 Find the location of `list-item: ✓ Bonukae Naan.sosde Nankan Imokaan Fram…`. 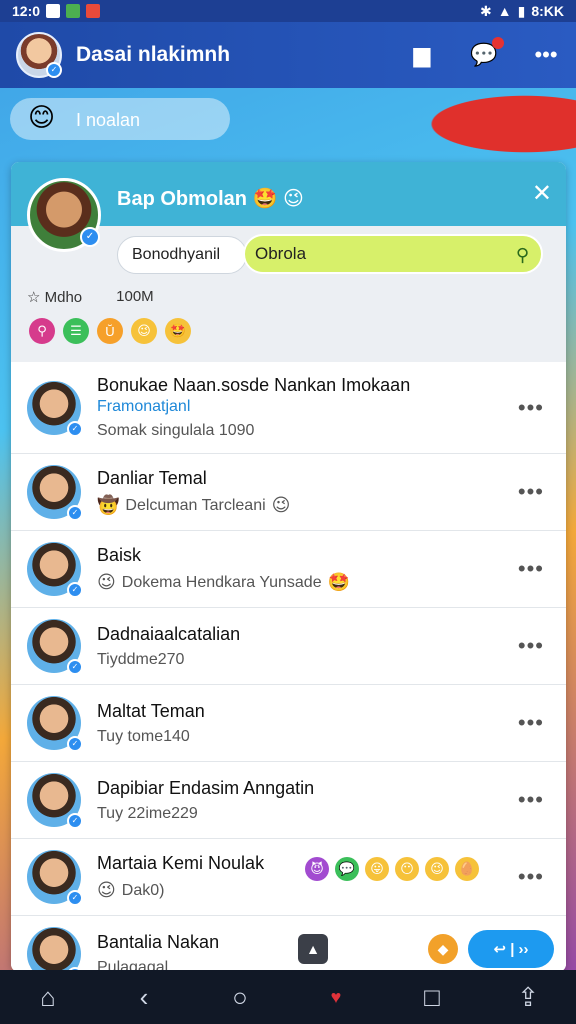

list-item: ✓ Bonukae Naan.sosde Nankan Imokaan Fram… is located at coordinates (288, 408).